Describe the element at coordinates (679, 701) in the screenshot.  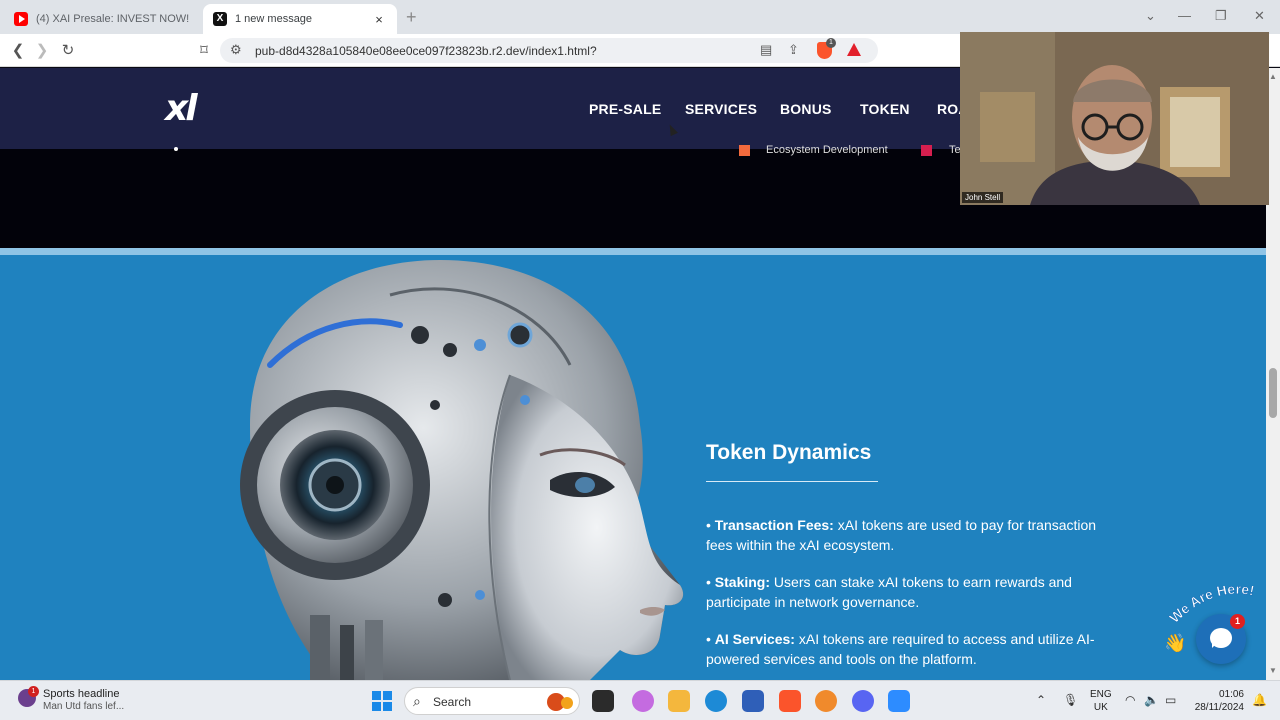
I see `file-explorer-icon` at that location.